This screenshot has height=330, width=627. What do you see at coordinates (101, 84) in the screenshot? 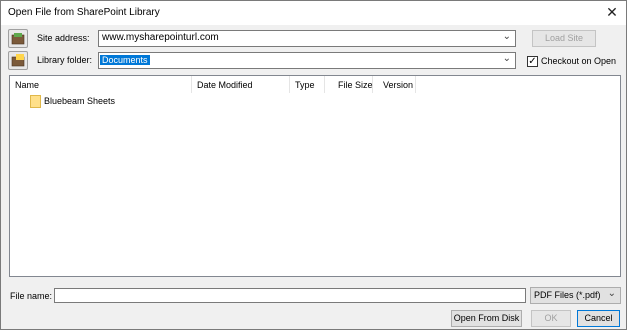
I see `column-header-name: Name` at bounding box center [101, 84].